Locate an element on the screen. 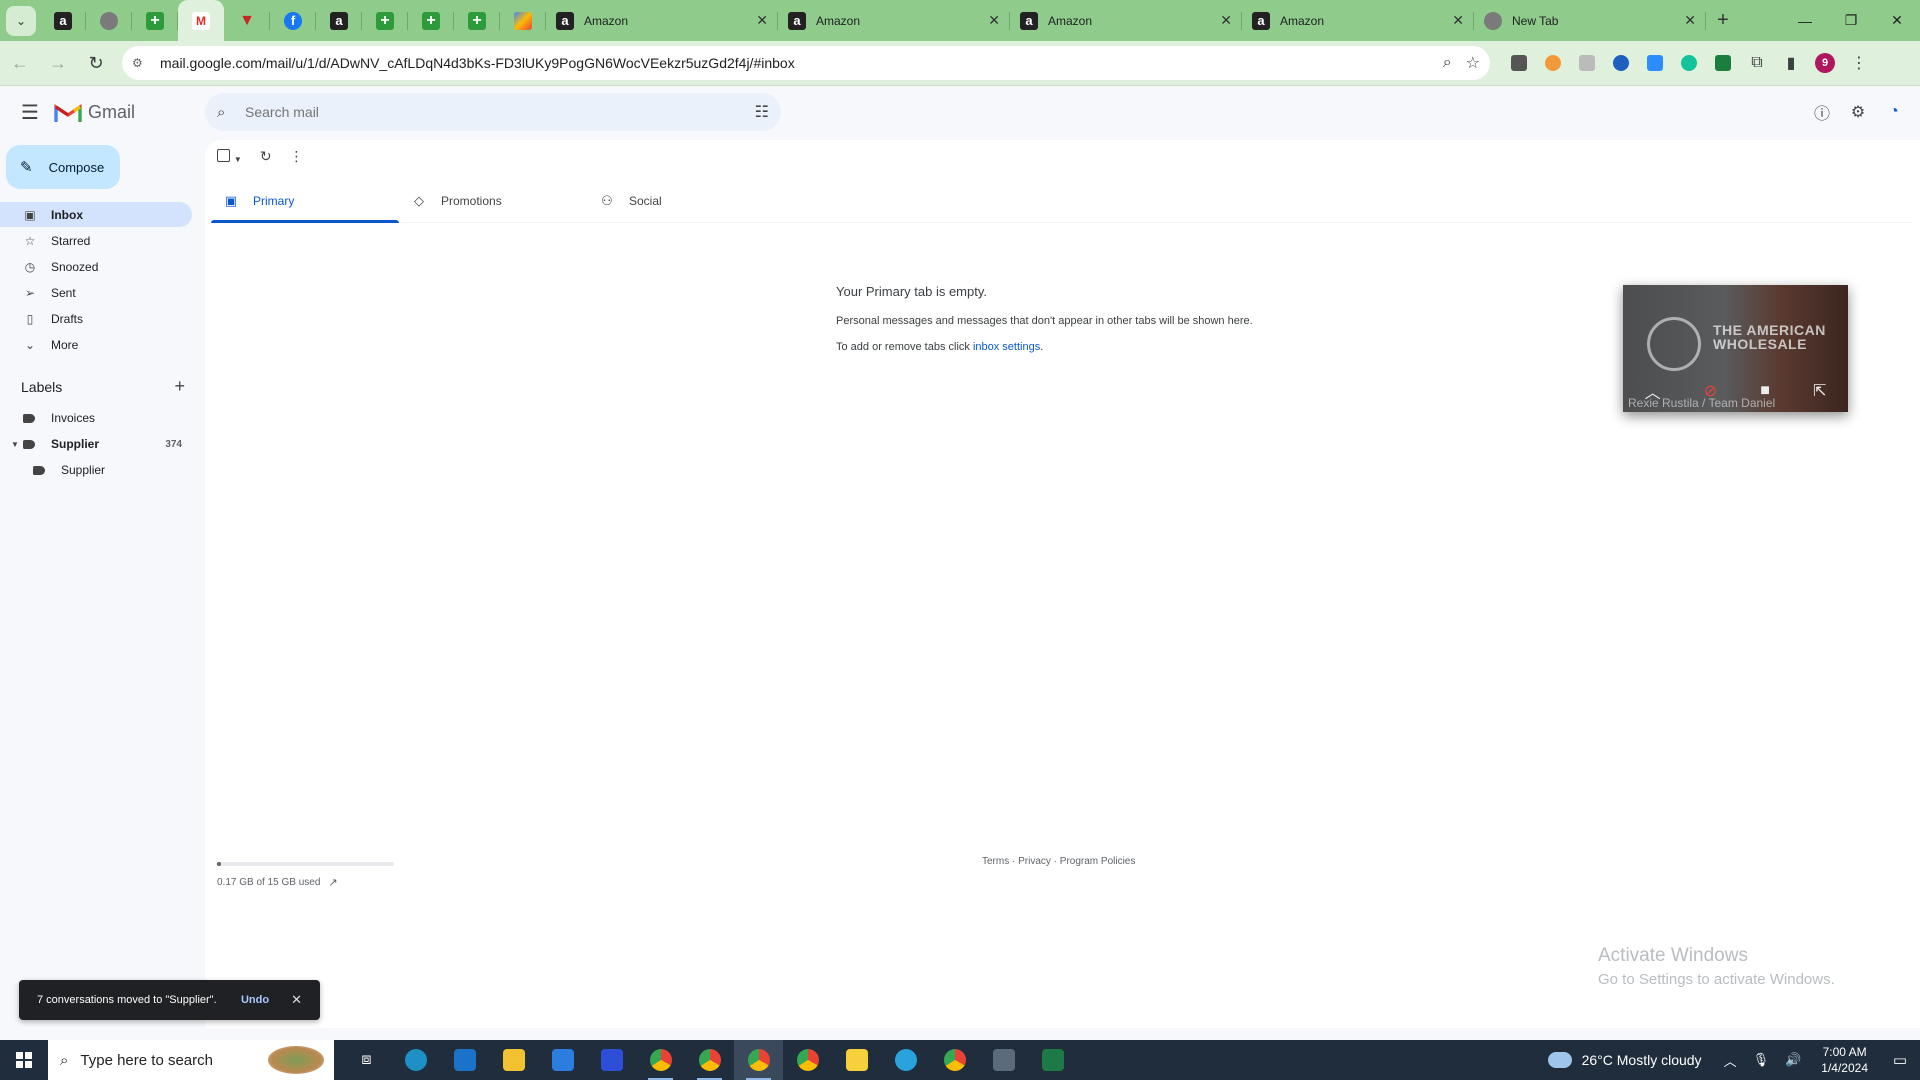 This screenshot has width=1920, height=1080. pinned-tab-sheet: + is located at coordinates (155, 20).